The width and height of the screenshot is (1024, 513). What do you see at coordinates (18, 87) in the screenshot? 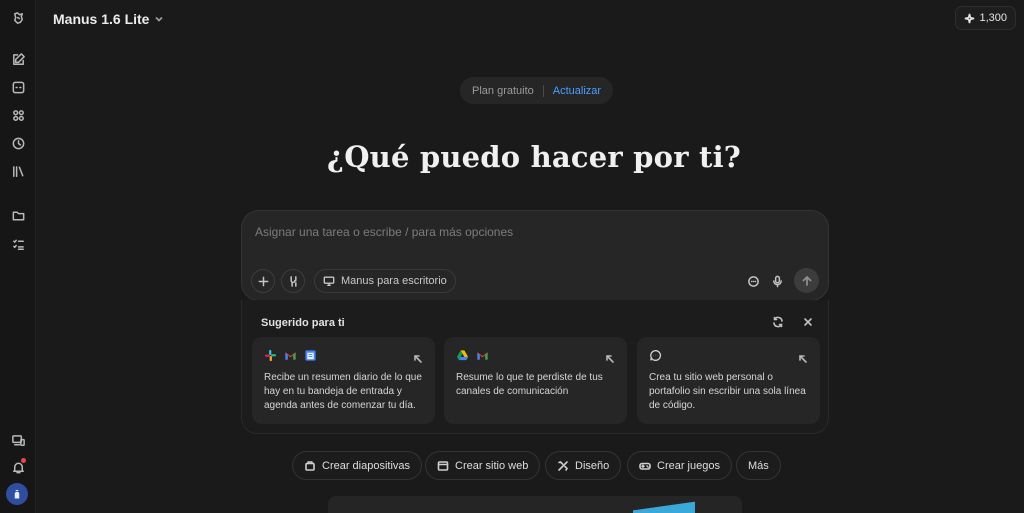
I see `agents-icon` at bounding box center [18, 87].